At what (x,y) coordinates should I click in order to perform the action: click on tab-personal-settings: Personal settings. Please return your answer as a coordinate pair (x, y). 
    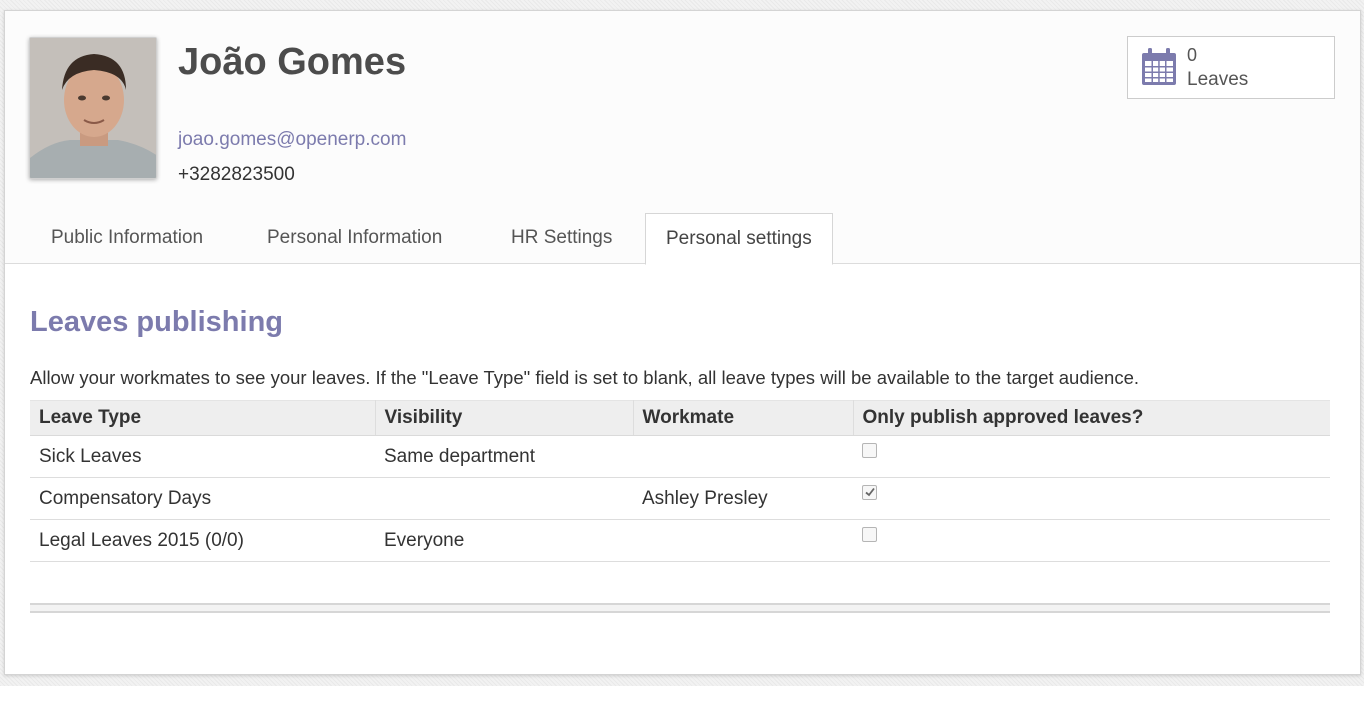
    Looking at the image, I should click on (739, 239).